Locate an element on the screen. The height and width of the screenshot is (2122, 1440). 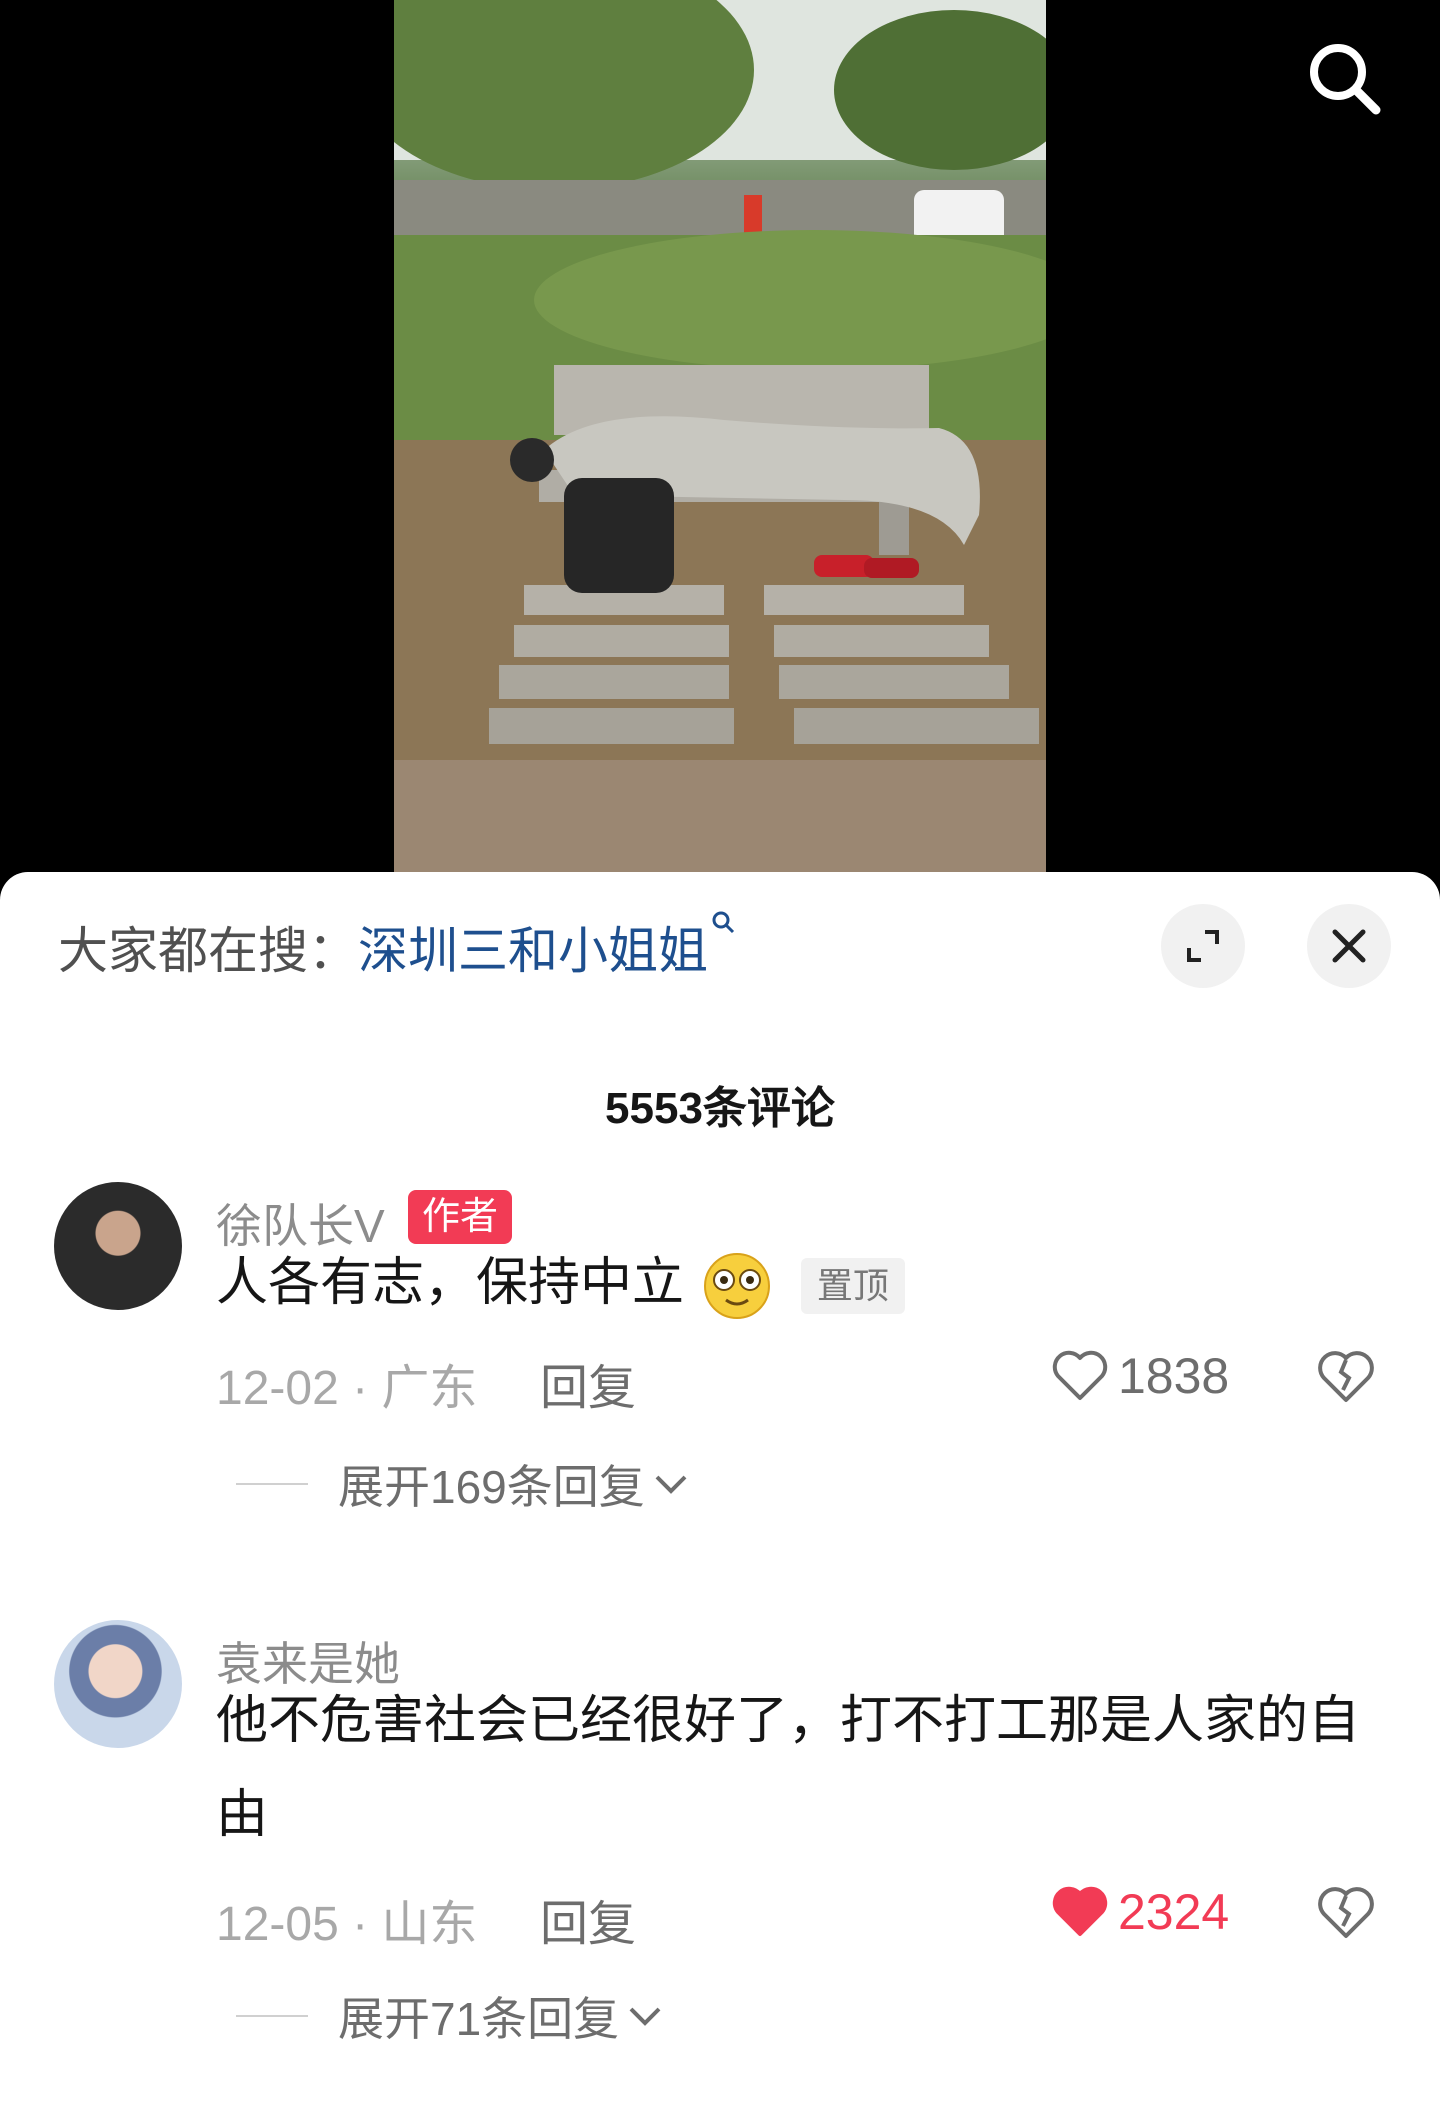
comment-date-location: 12-02 · 广东 is located at coordinates (347, 1388).